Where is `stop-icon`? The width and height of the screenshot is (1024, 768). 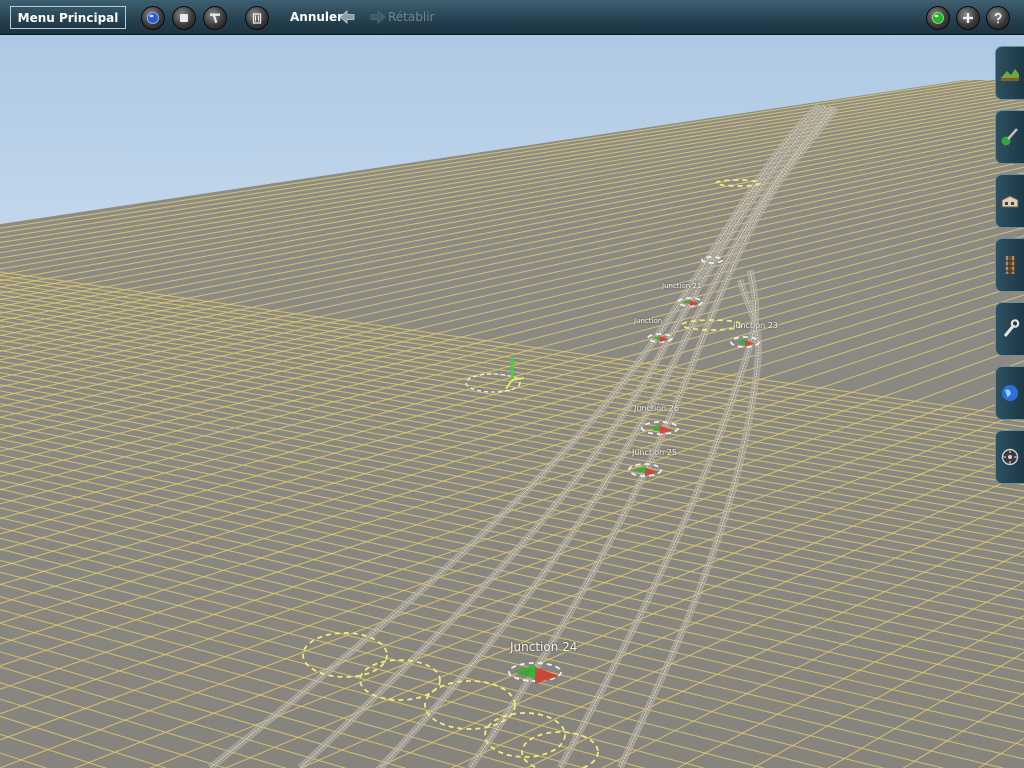 stop-icon is located at coordinates (184, 18).